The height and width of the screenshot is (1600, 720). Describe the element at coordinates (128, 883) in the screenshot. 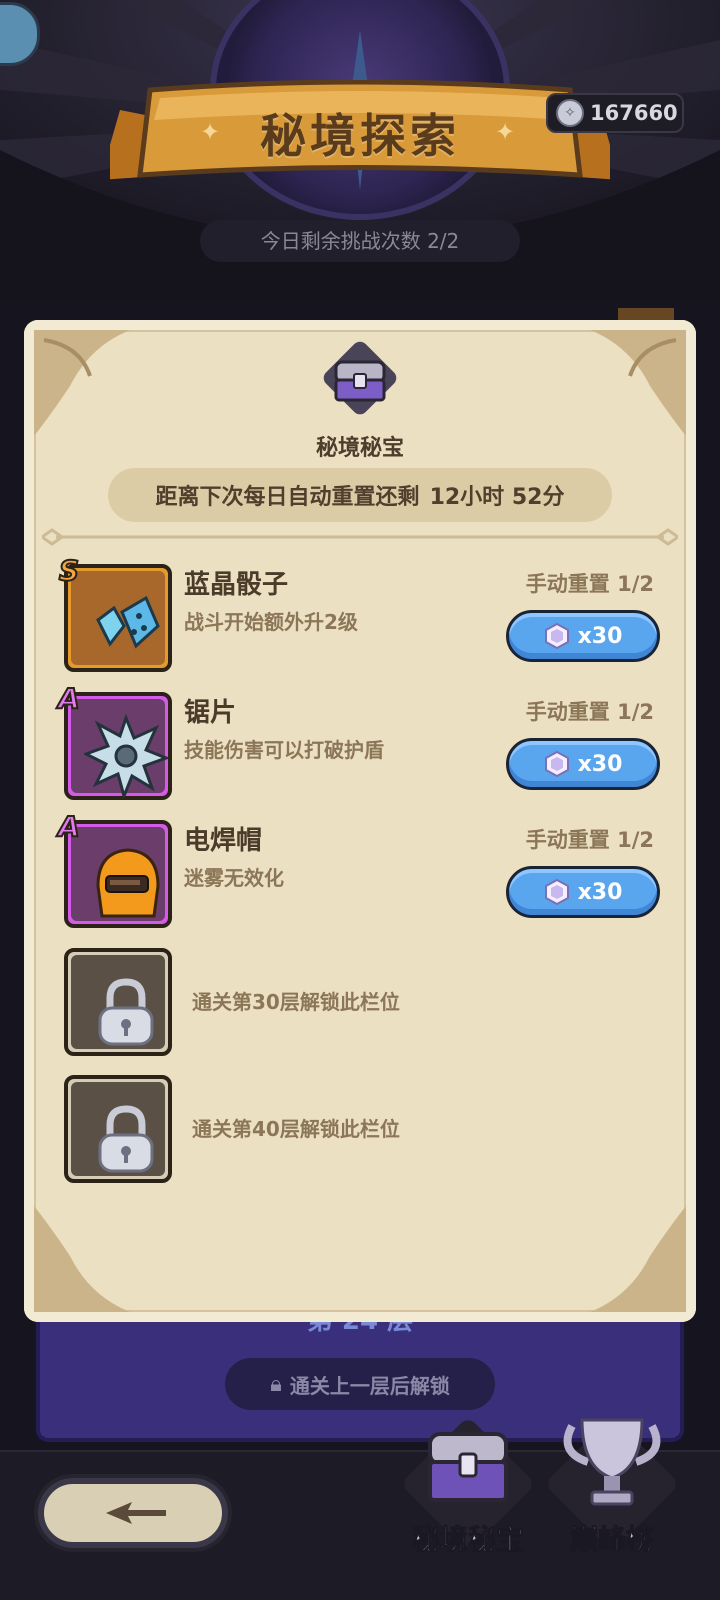

I see `welding-helmet-icon` at that location.